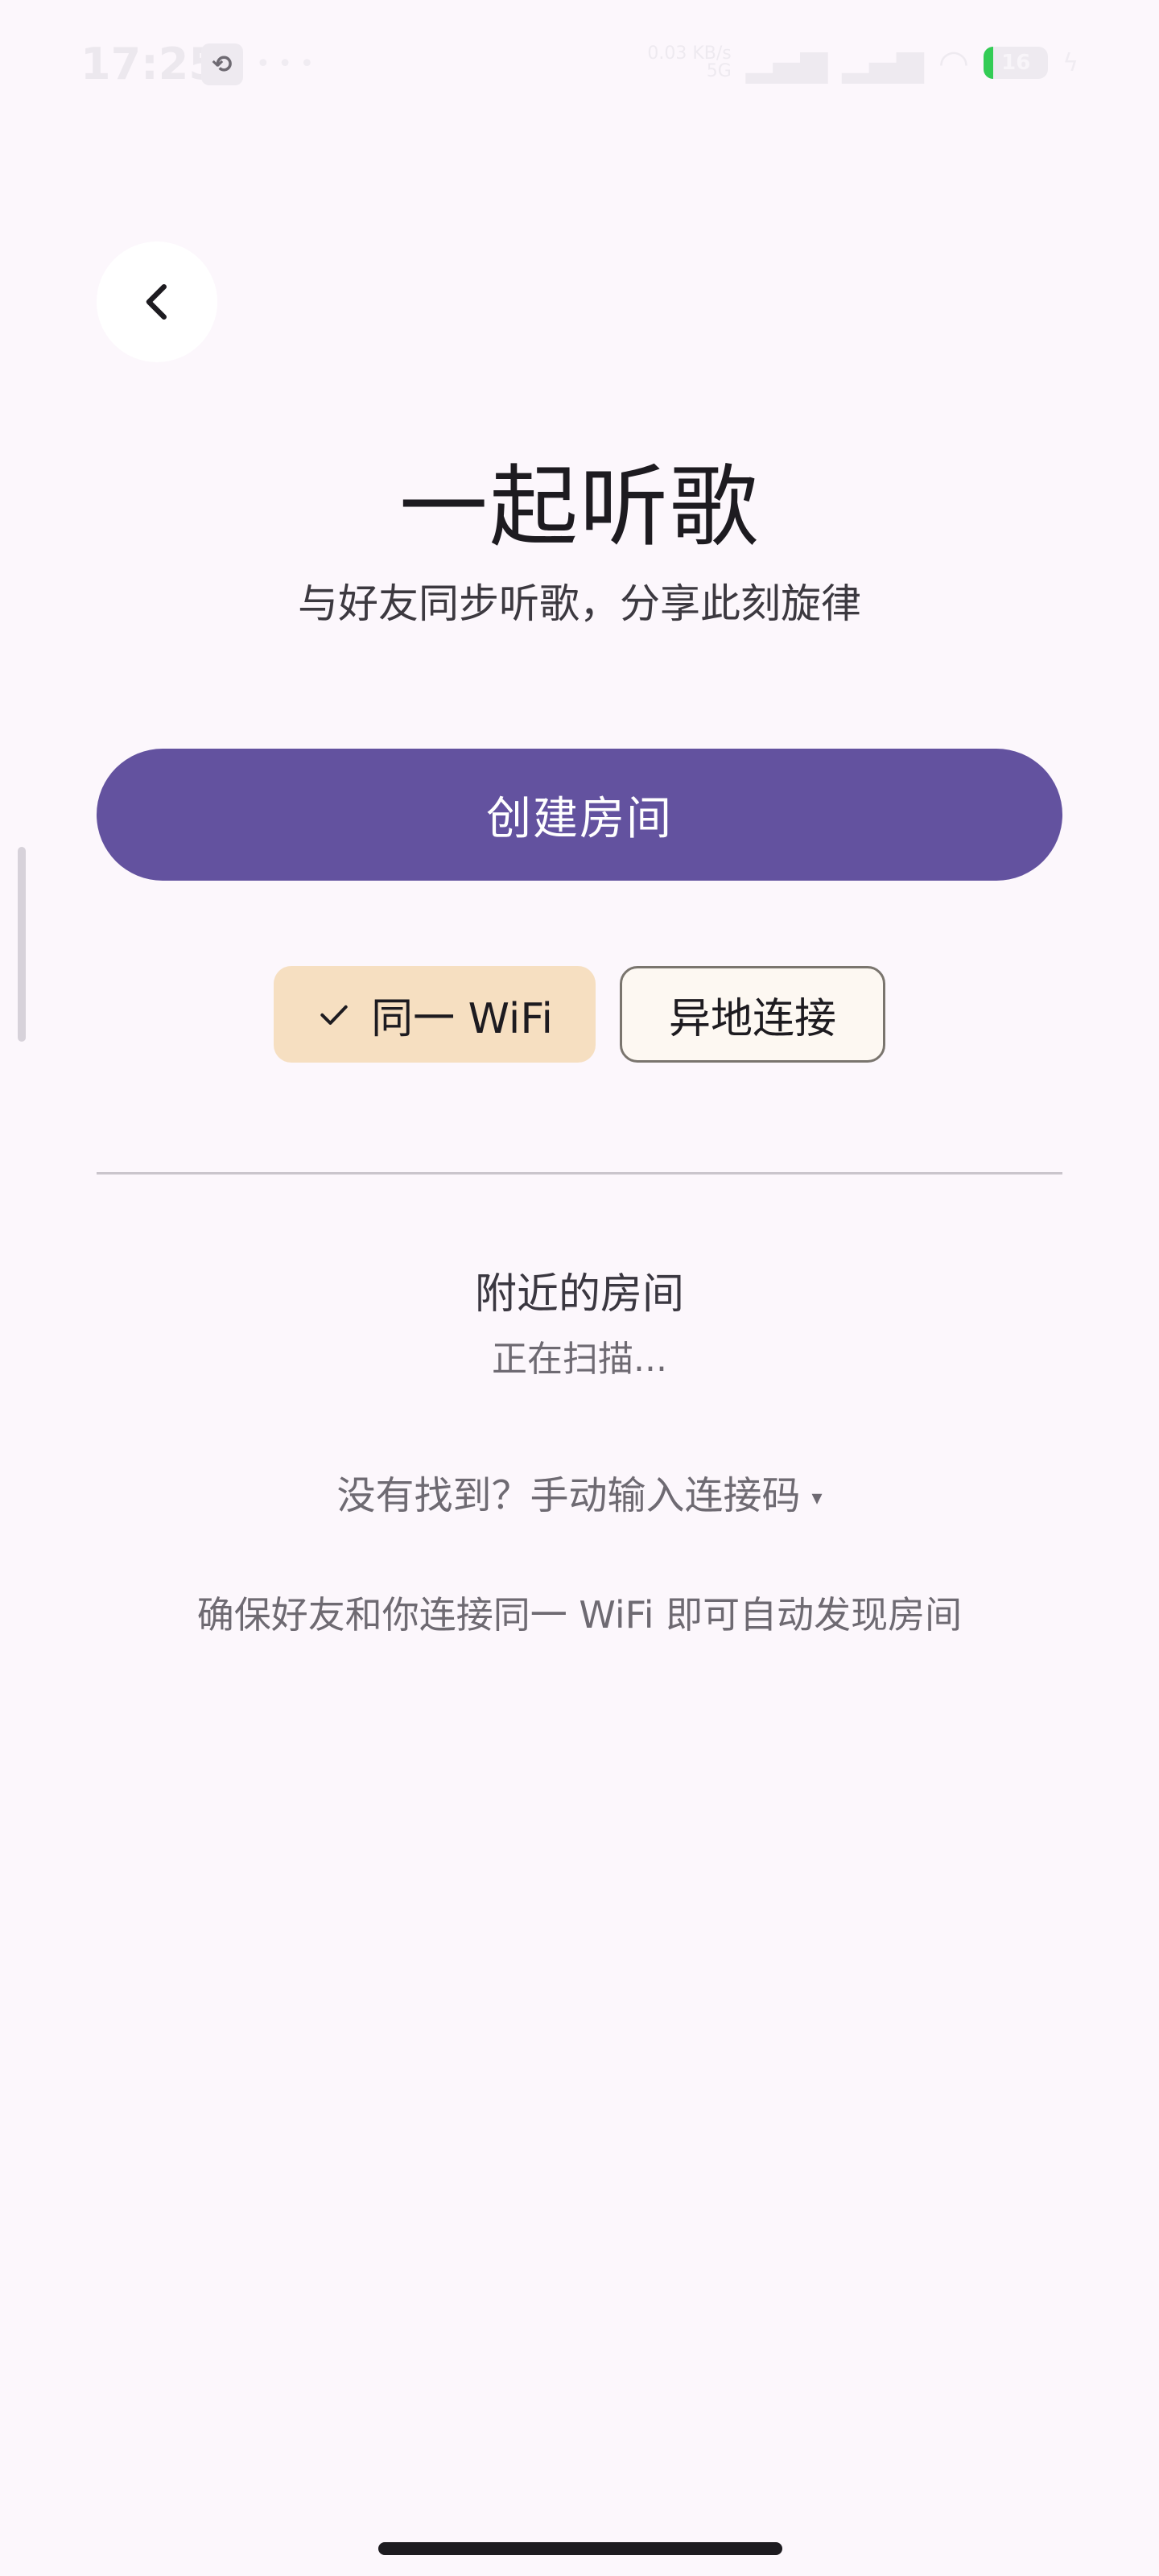 Image resolution: width=1159 pixels, height=2576 pixels. I want to click on check-icon, so click(334, 1015).